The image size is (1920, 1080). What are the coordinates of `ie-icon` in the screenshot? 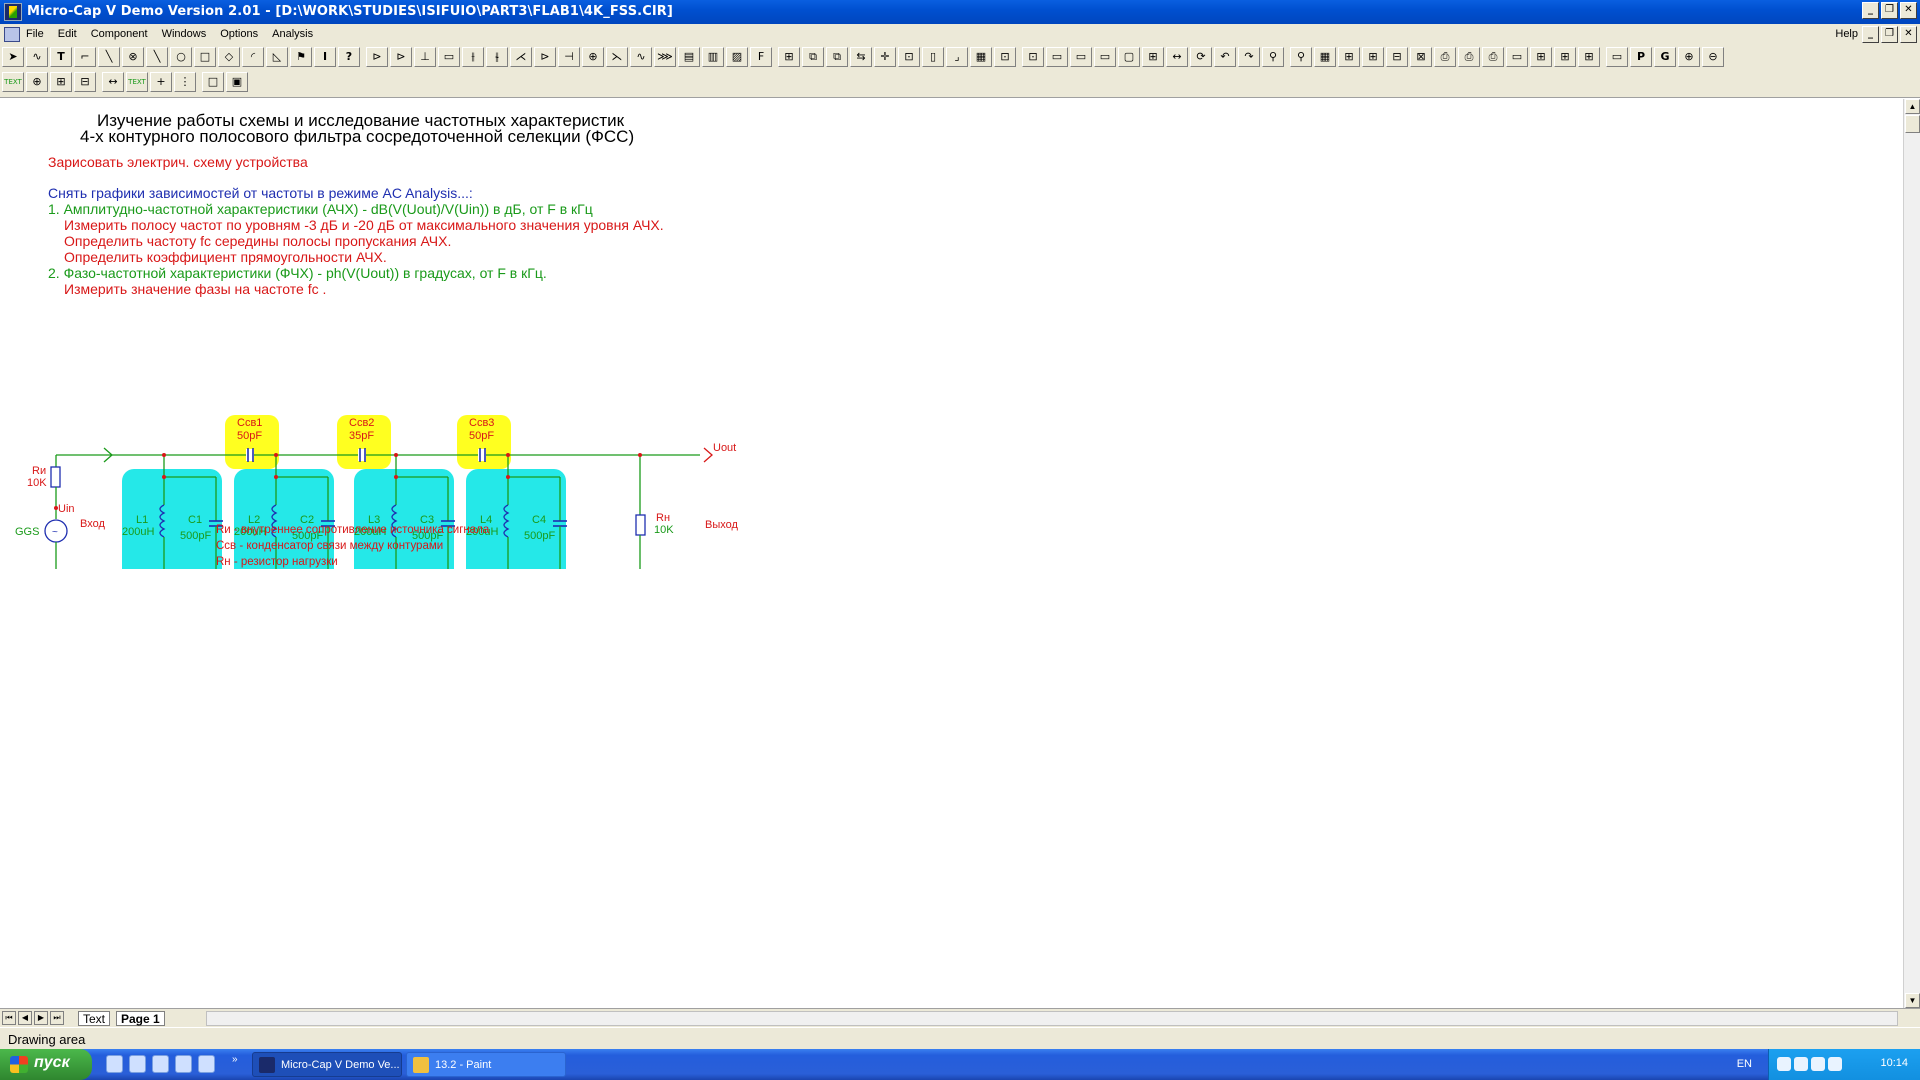 It's located at (114, 1064).